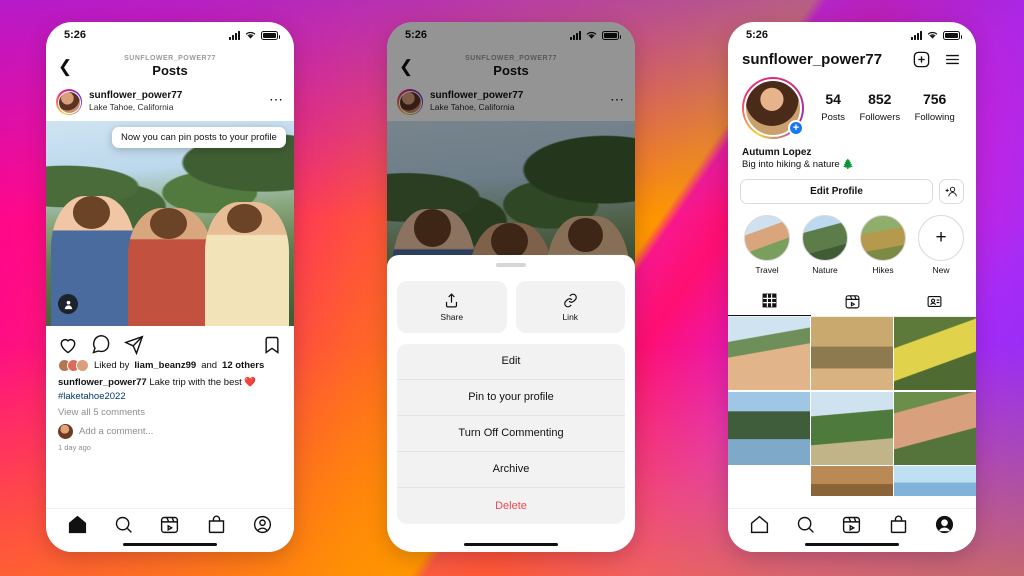  I want to click on sheet-item-delete: Delete, so click(511, 506).